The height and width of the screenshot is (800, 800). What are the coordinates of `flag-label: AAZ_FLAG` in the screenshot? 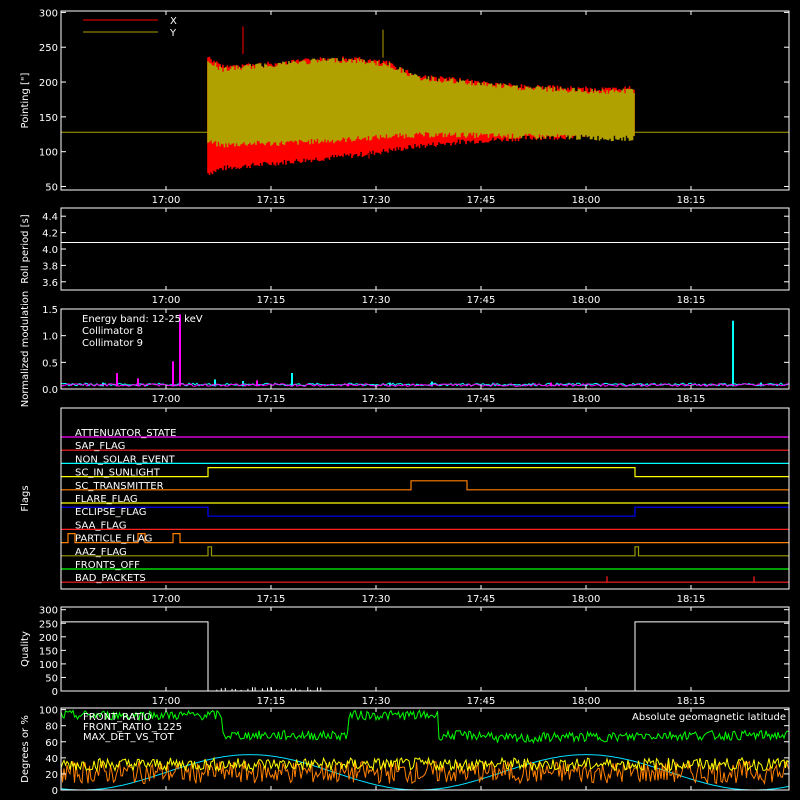 It's located at (101, 552).